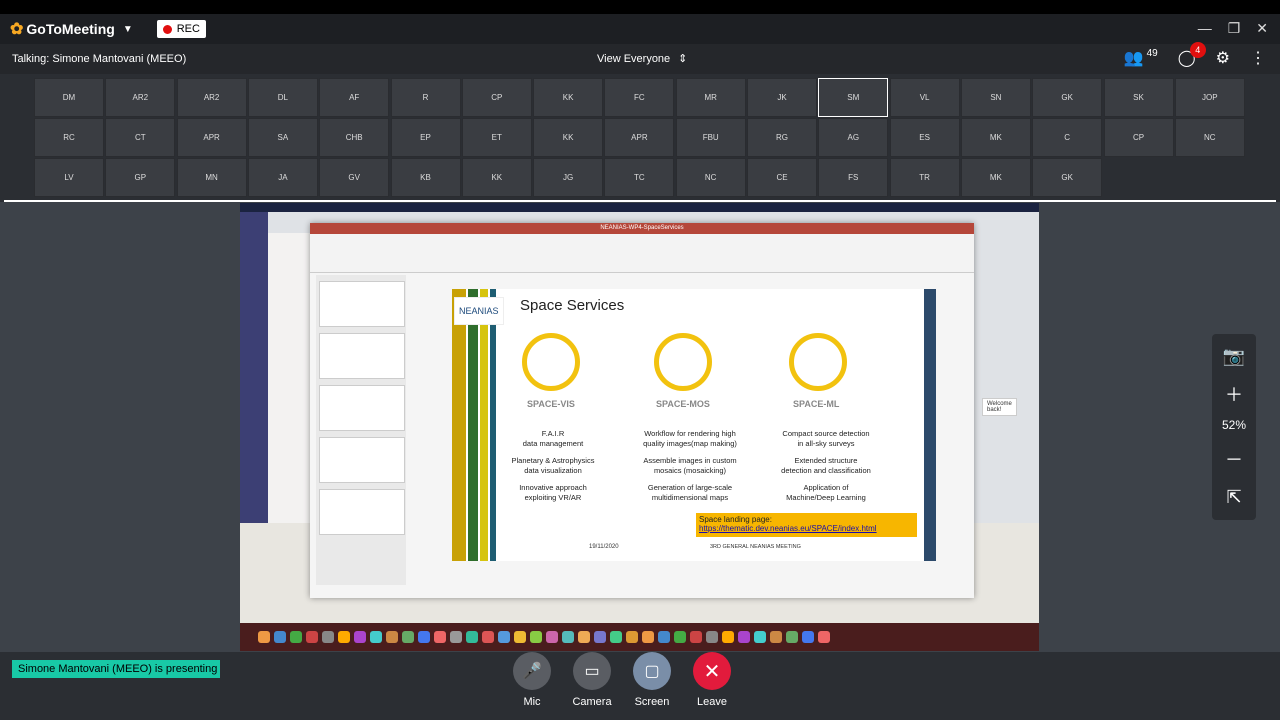 This screenshot has height=720, width=1280. What do you see at coordinates (532, 680) in the screenshot?
I see `mic-button: 🎤 Mic` at bounding box center [532, 680].